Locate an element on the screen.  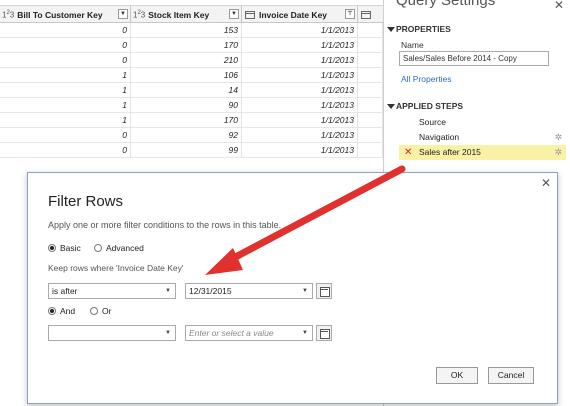
table-cell: 92 is located at coordinates (186, 135).